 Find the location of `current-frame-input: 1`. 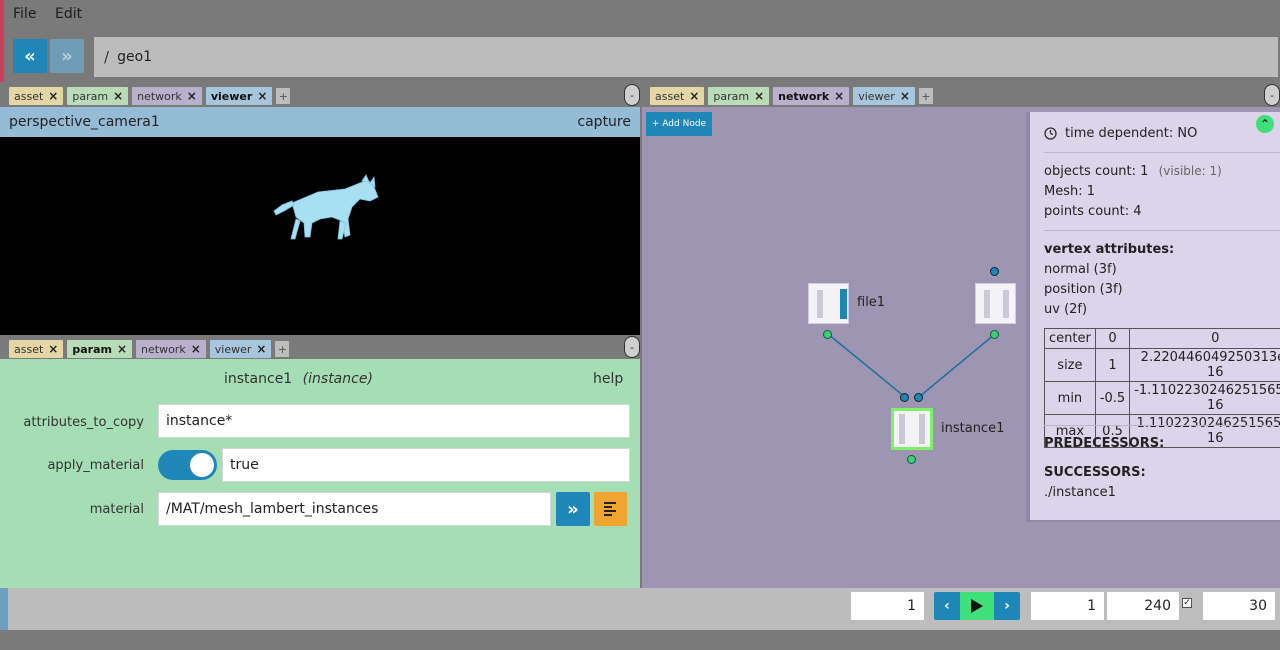

current-frame-input: 1 is located at coordinates (887, 606).